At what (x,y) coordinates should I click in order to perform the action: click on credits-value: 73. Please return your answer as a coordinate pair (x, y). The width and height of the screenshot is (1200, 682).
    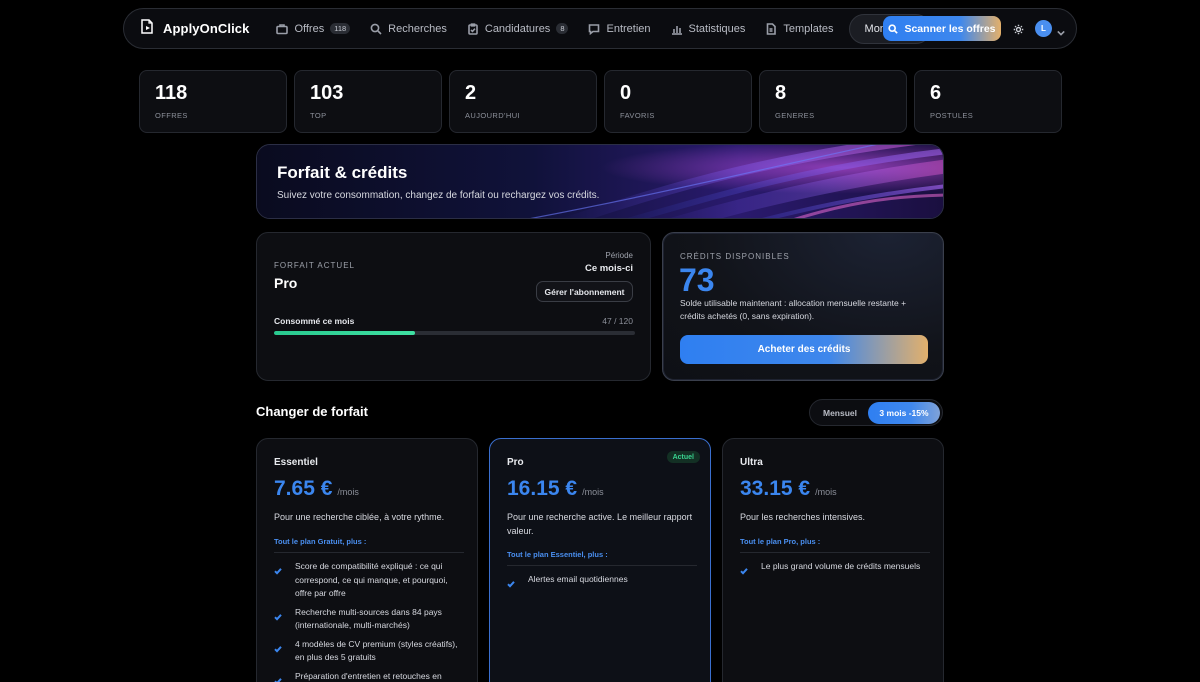
    Looking at the image, I should click on (697, 280).